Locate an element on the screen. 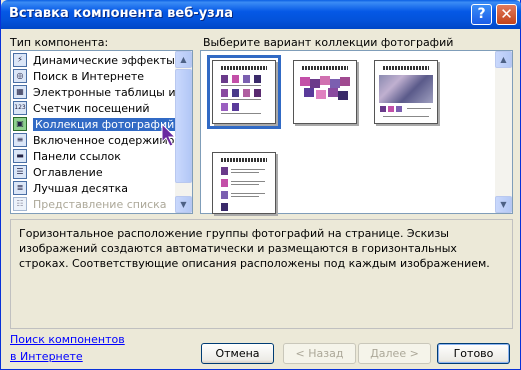 Image resolution: width=521 pixels, height=370 pixels. find-components-link-line2: в Интернете is located at coordinates (46, 356).